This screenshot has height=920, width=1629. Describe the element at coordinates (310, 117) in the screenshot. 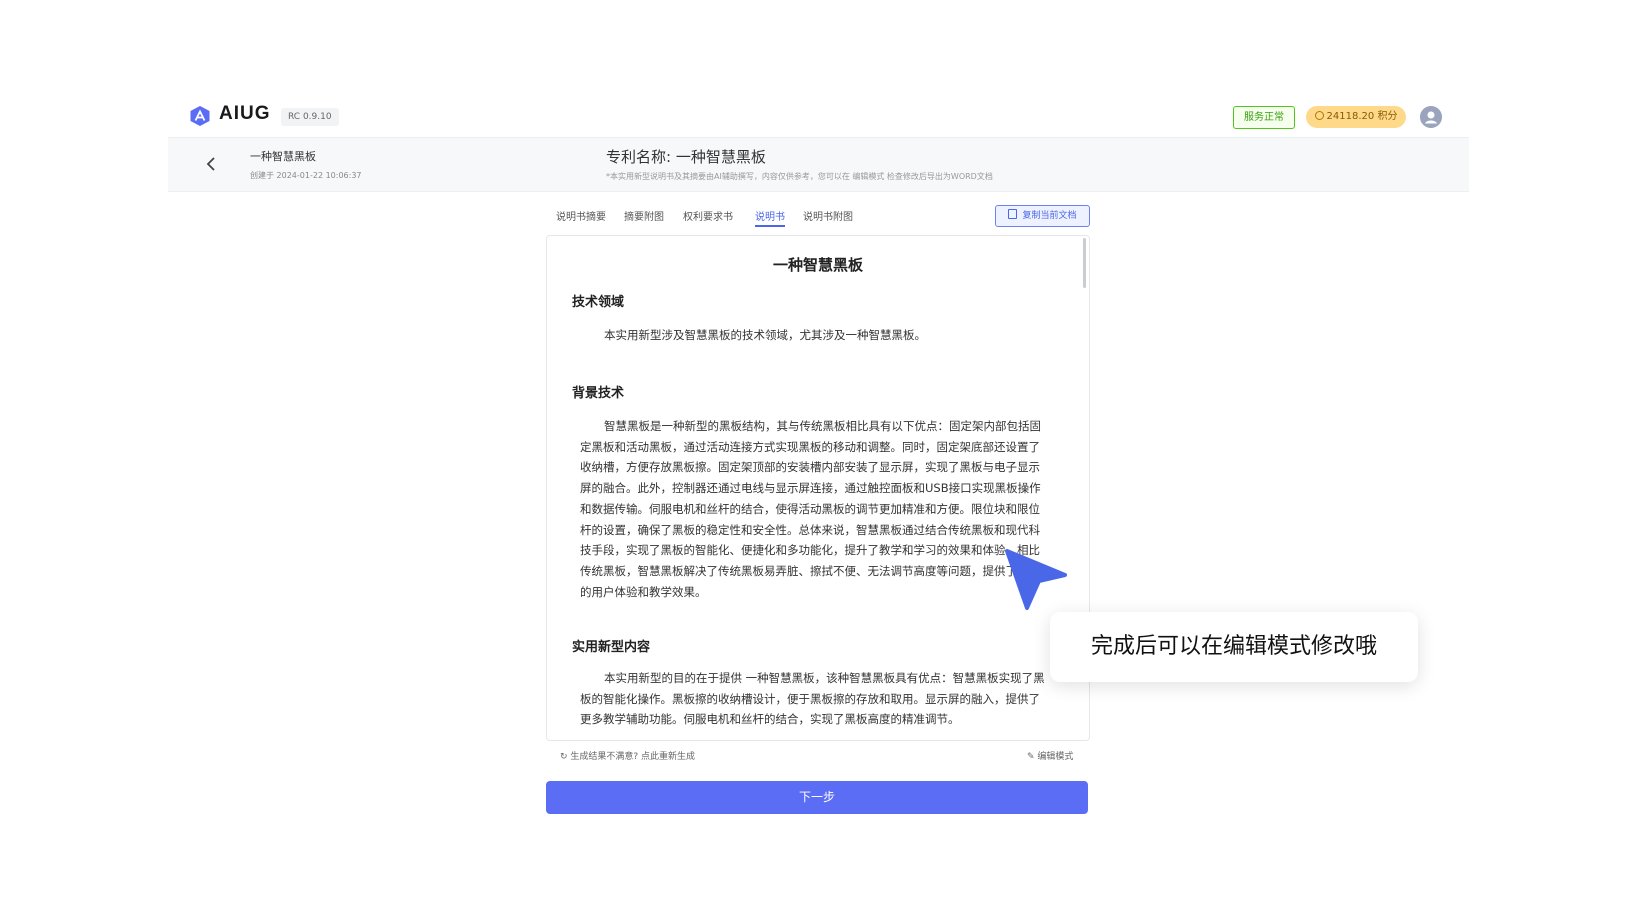

I see `version-badge: RC 0.9.10` at that location.